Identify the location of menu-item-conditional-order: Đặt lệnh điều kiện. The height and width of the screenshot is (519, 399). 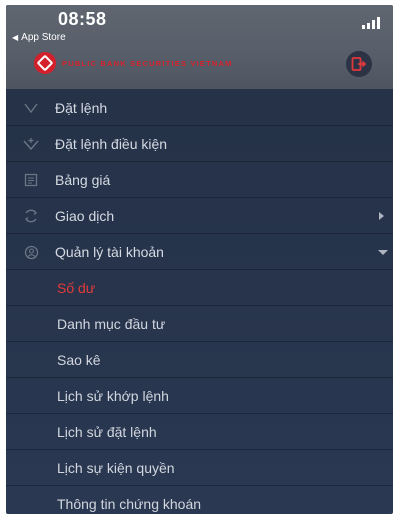
(199, 144).